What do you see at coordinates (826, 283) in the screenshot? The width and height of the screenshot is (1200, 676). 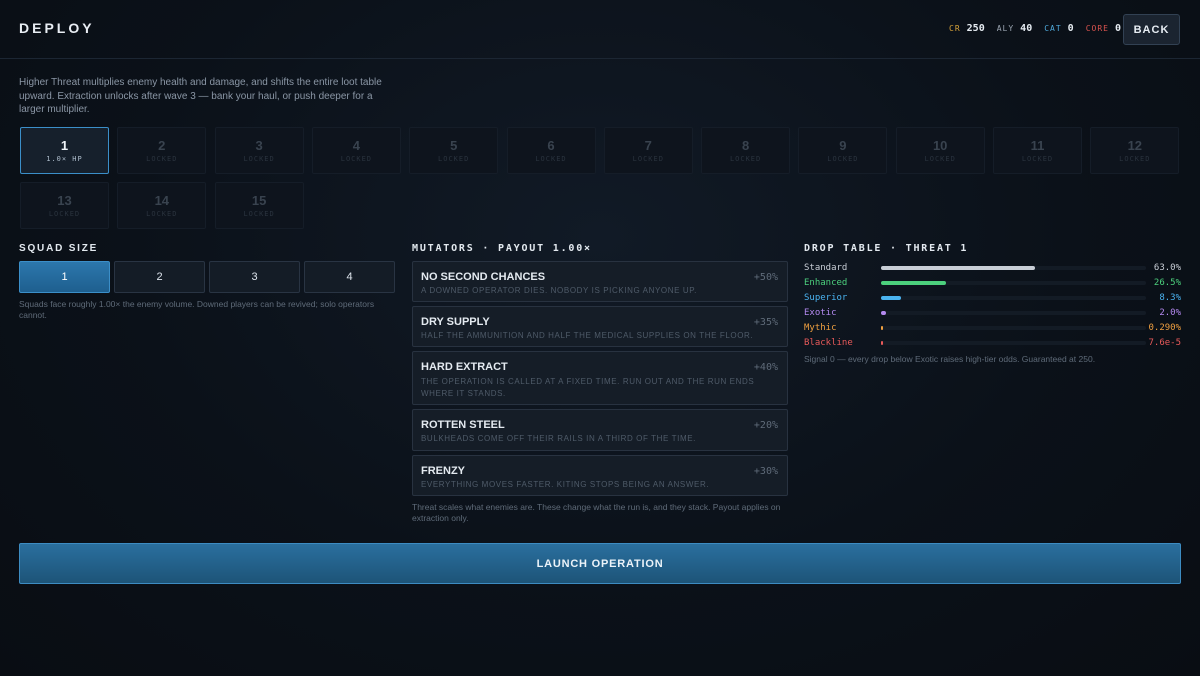 I see `drop-tier-name: Enhanced` at bounding box center [826, 283].